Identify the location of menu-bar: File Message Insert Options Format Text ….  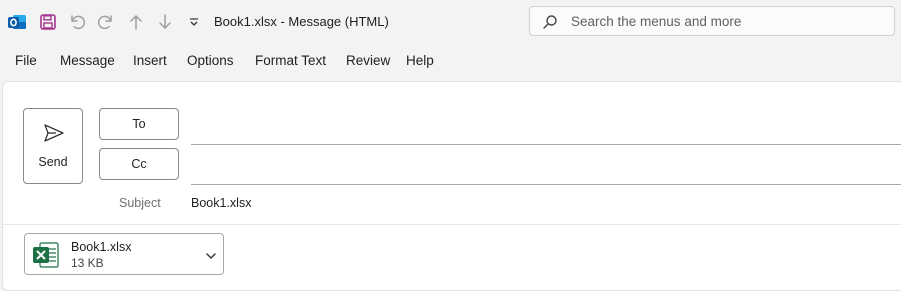
(450, 61).